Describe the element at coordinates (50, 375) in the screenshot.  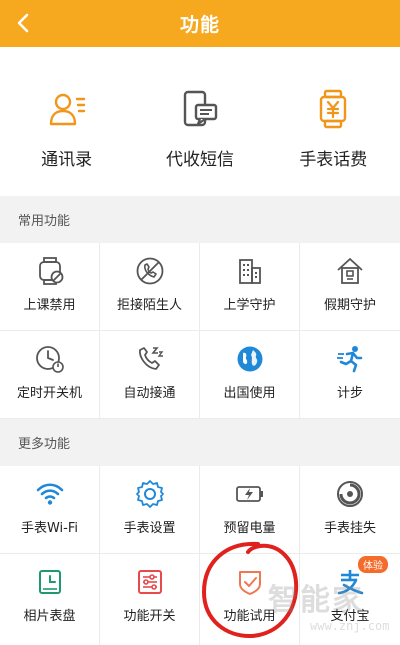
I see `scheduled-power-button: 定时开关机` at that location.